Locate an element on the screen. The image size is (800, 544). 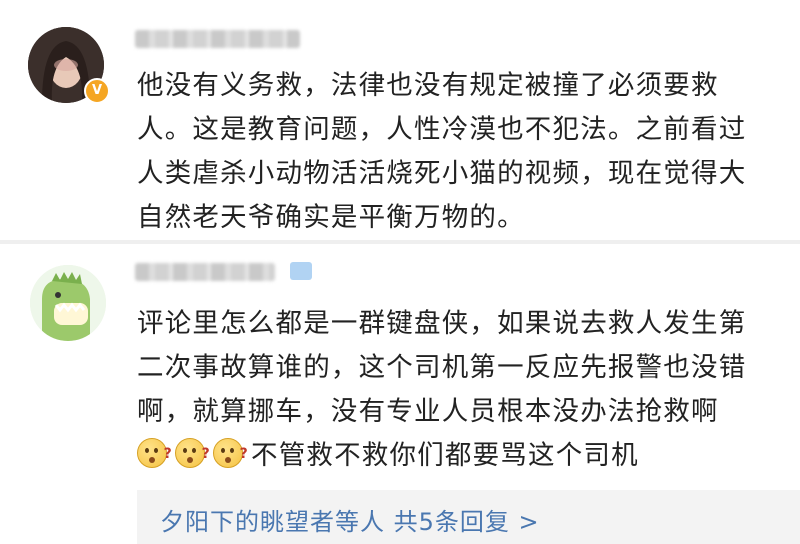
avatar is located at coordinates (68, 303).